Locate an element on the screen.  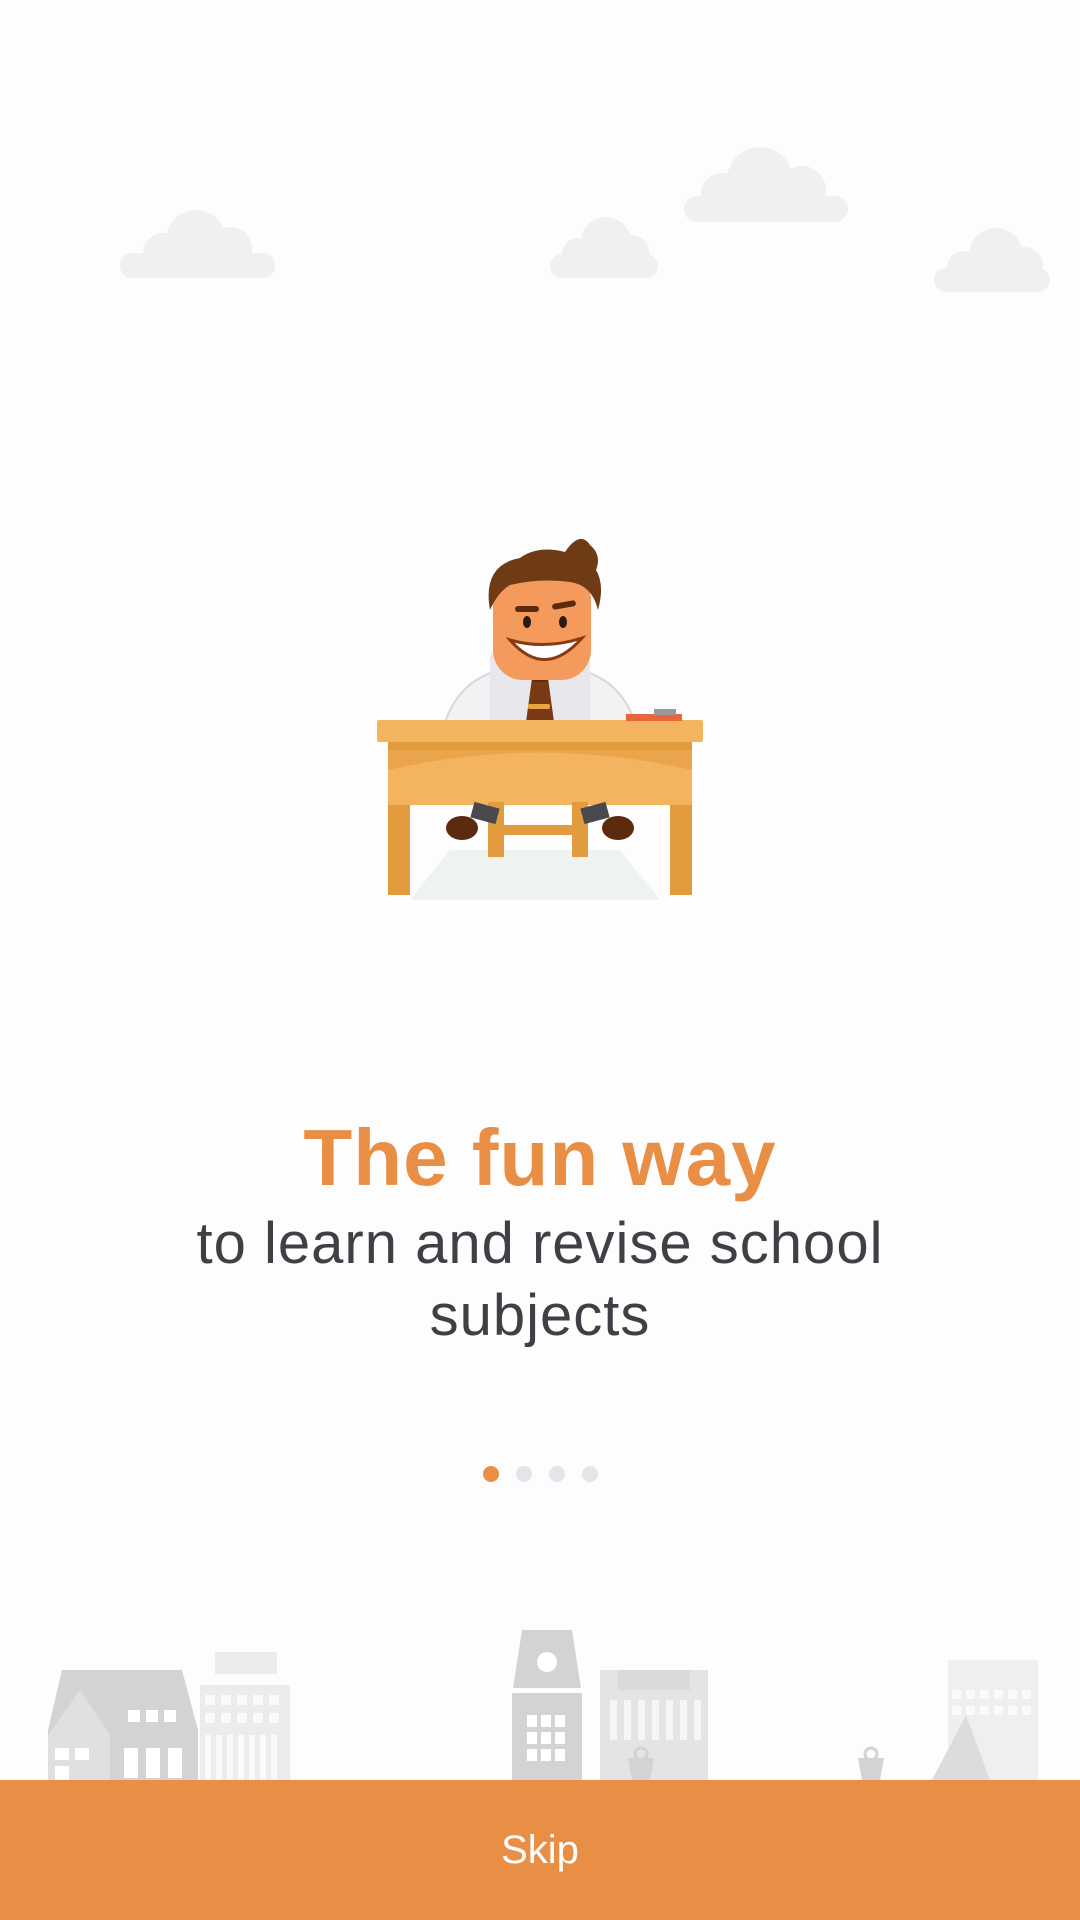
teacher-at-desk-illustration is located at coordinates (540, 719).